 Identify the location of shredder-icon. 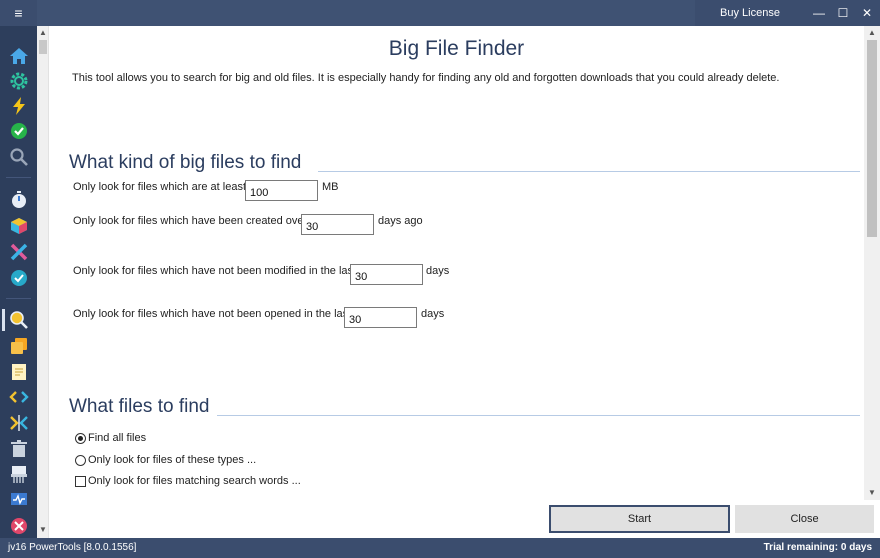
(19, 474).